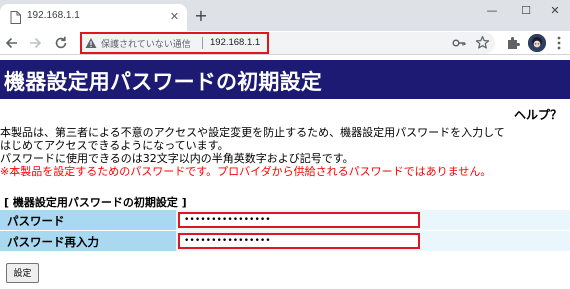 This screenshot has width=570, height=289. I want to click on forward-arrow-icon, so click(35, 43).